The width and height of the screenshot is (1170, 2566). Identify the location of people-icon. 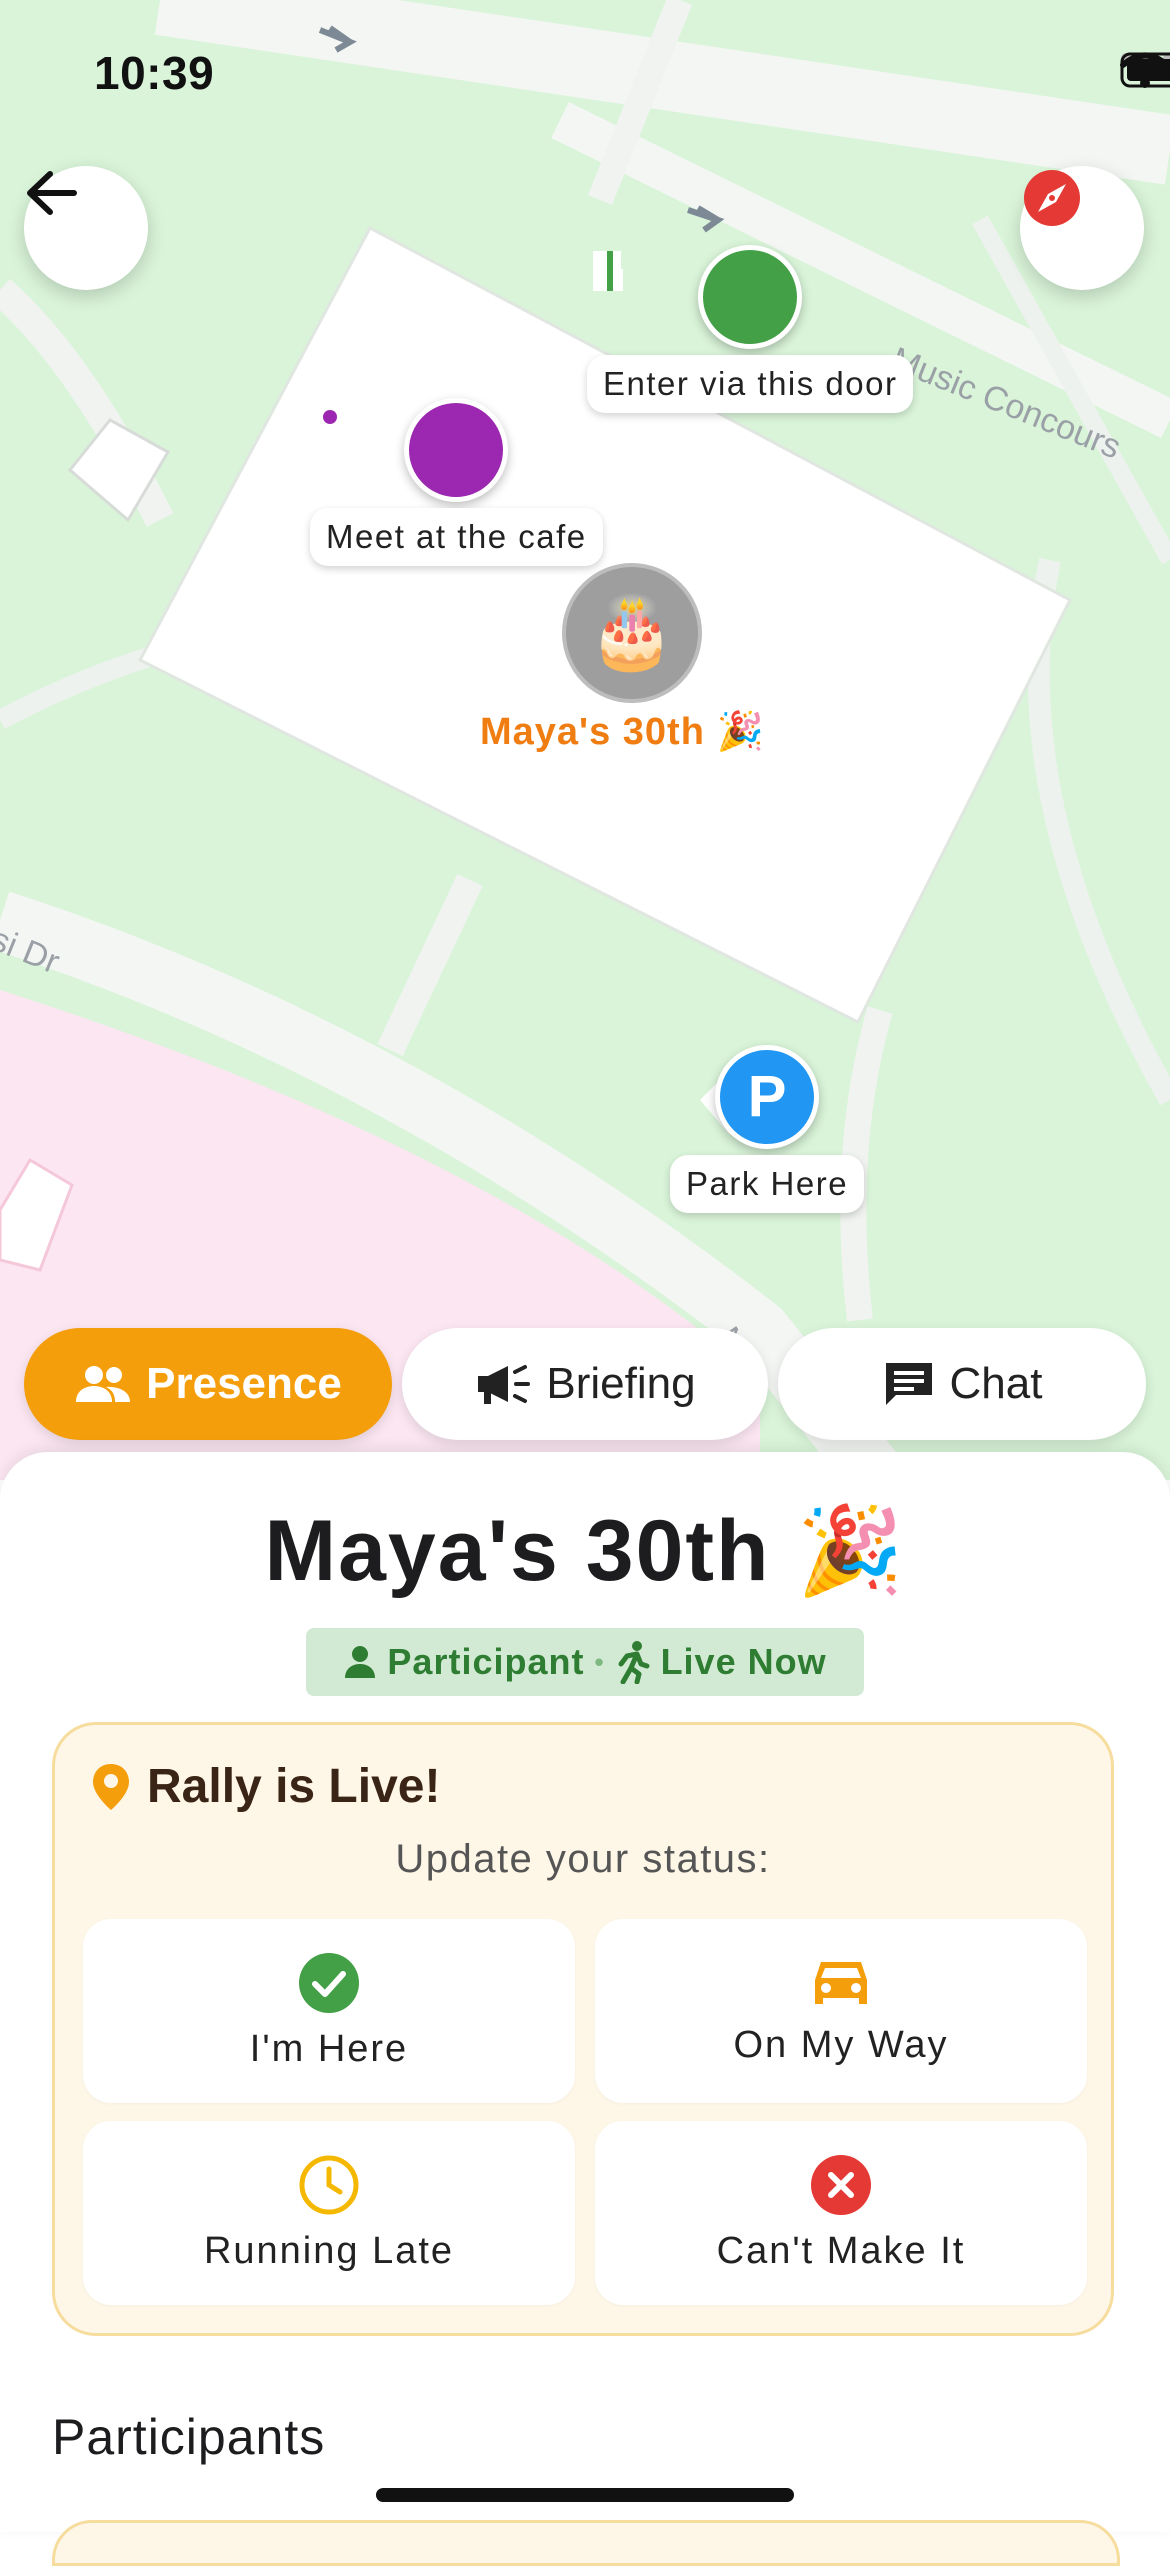
(103, 1384).